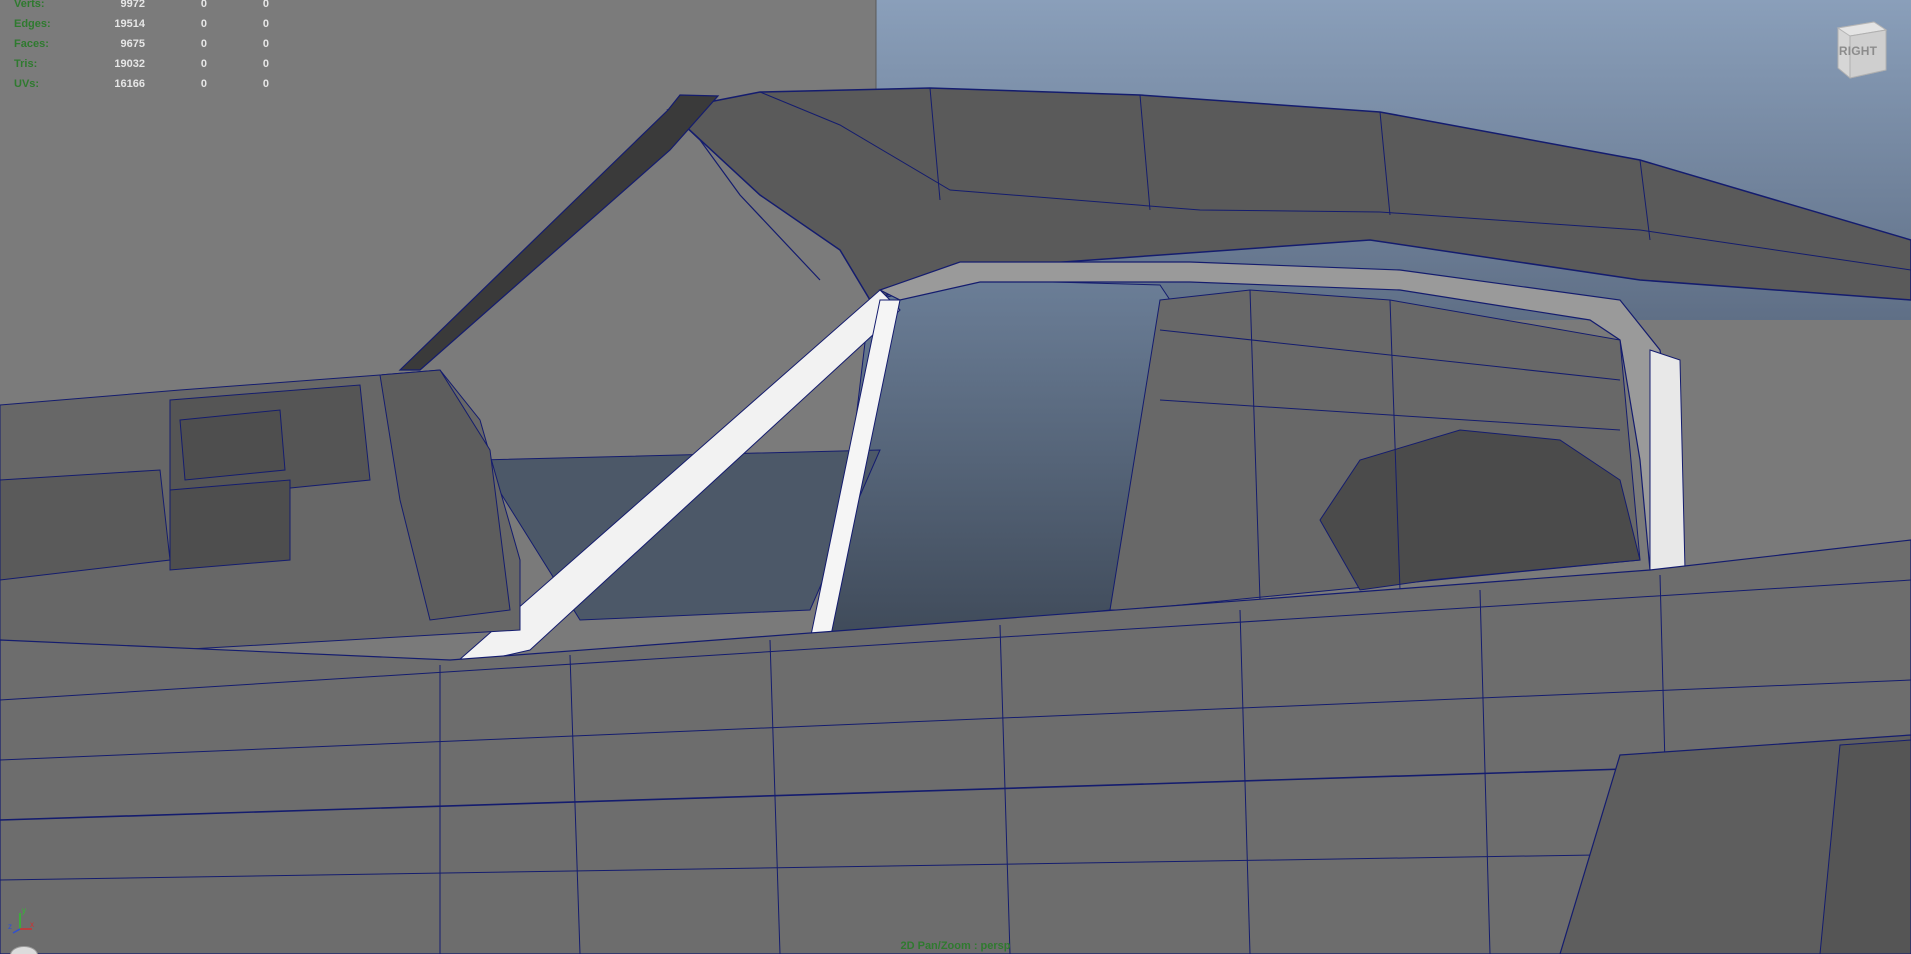 Image resolution: width=1911 pixels, height=954 pixels. I want to click on axis-x-label: x, so click(32, 924).